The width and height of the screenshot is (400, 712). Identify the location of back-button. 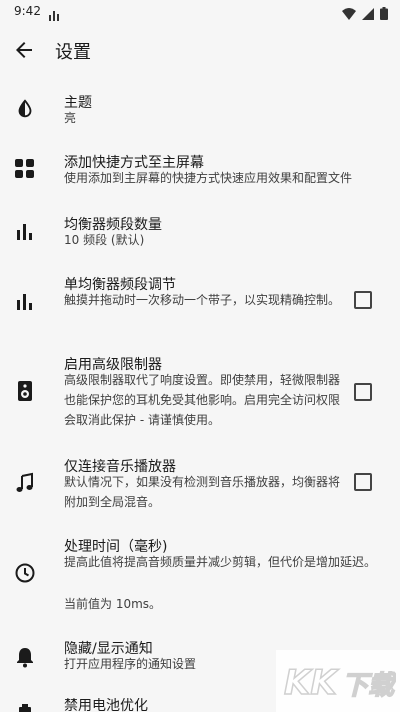
(24, 50).